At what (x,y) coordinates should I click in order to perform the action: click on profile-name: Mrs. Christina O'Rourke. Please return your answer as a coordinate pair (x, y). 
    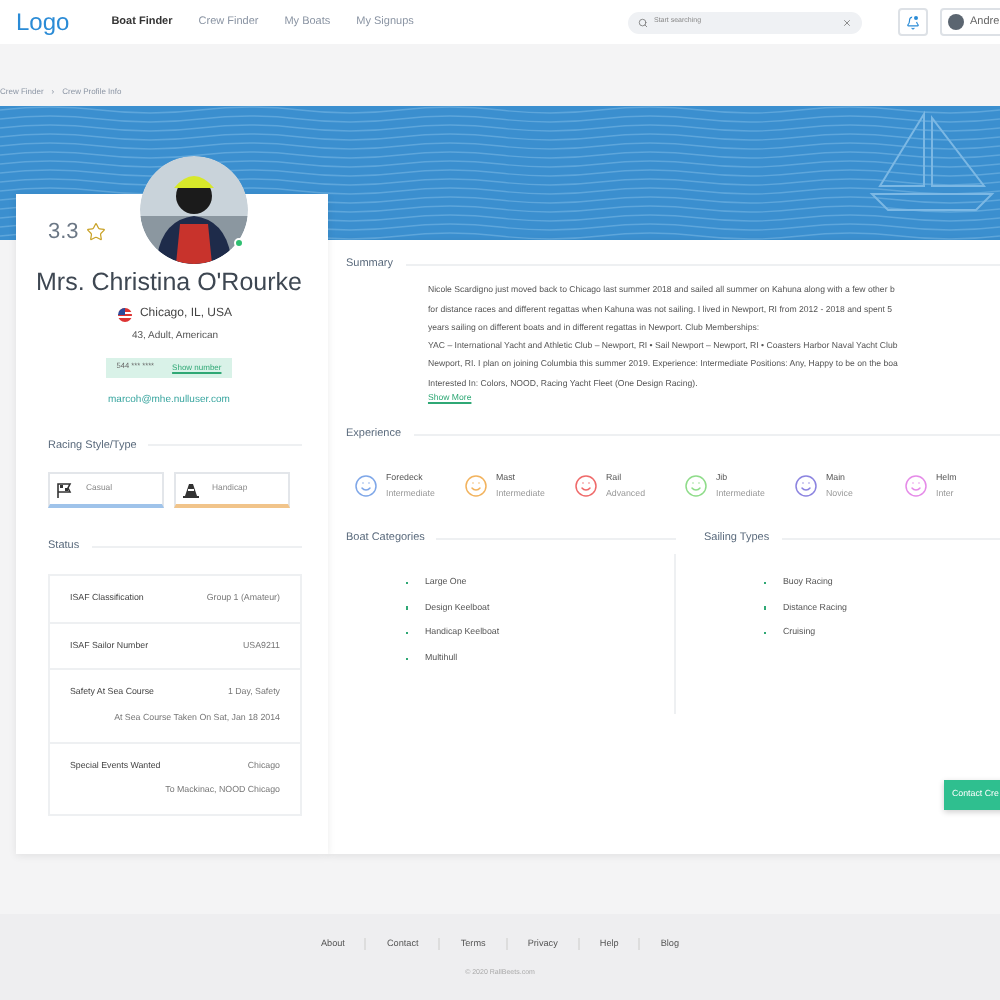
    Looking at the image, I should click on (169, 283).